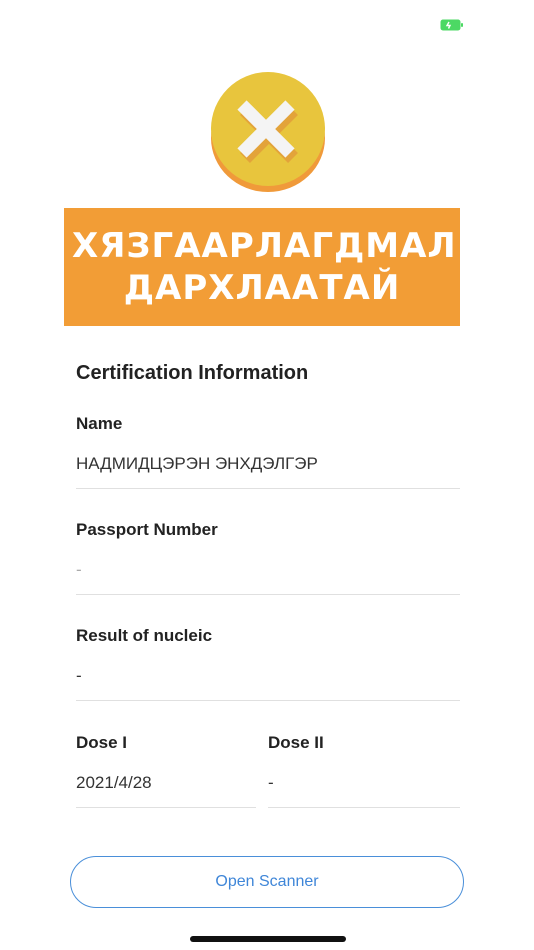 This screenshot has width=534, height=950. Describe the element at coordinates (268, 488) in the screenshot. I see `name-divider` at that location.